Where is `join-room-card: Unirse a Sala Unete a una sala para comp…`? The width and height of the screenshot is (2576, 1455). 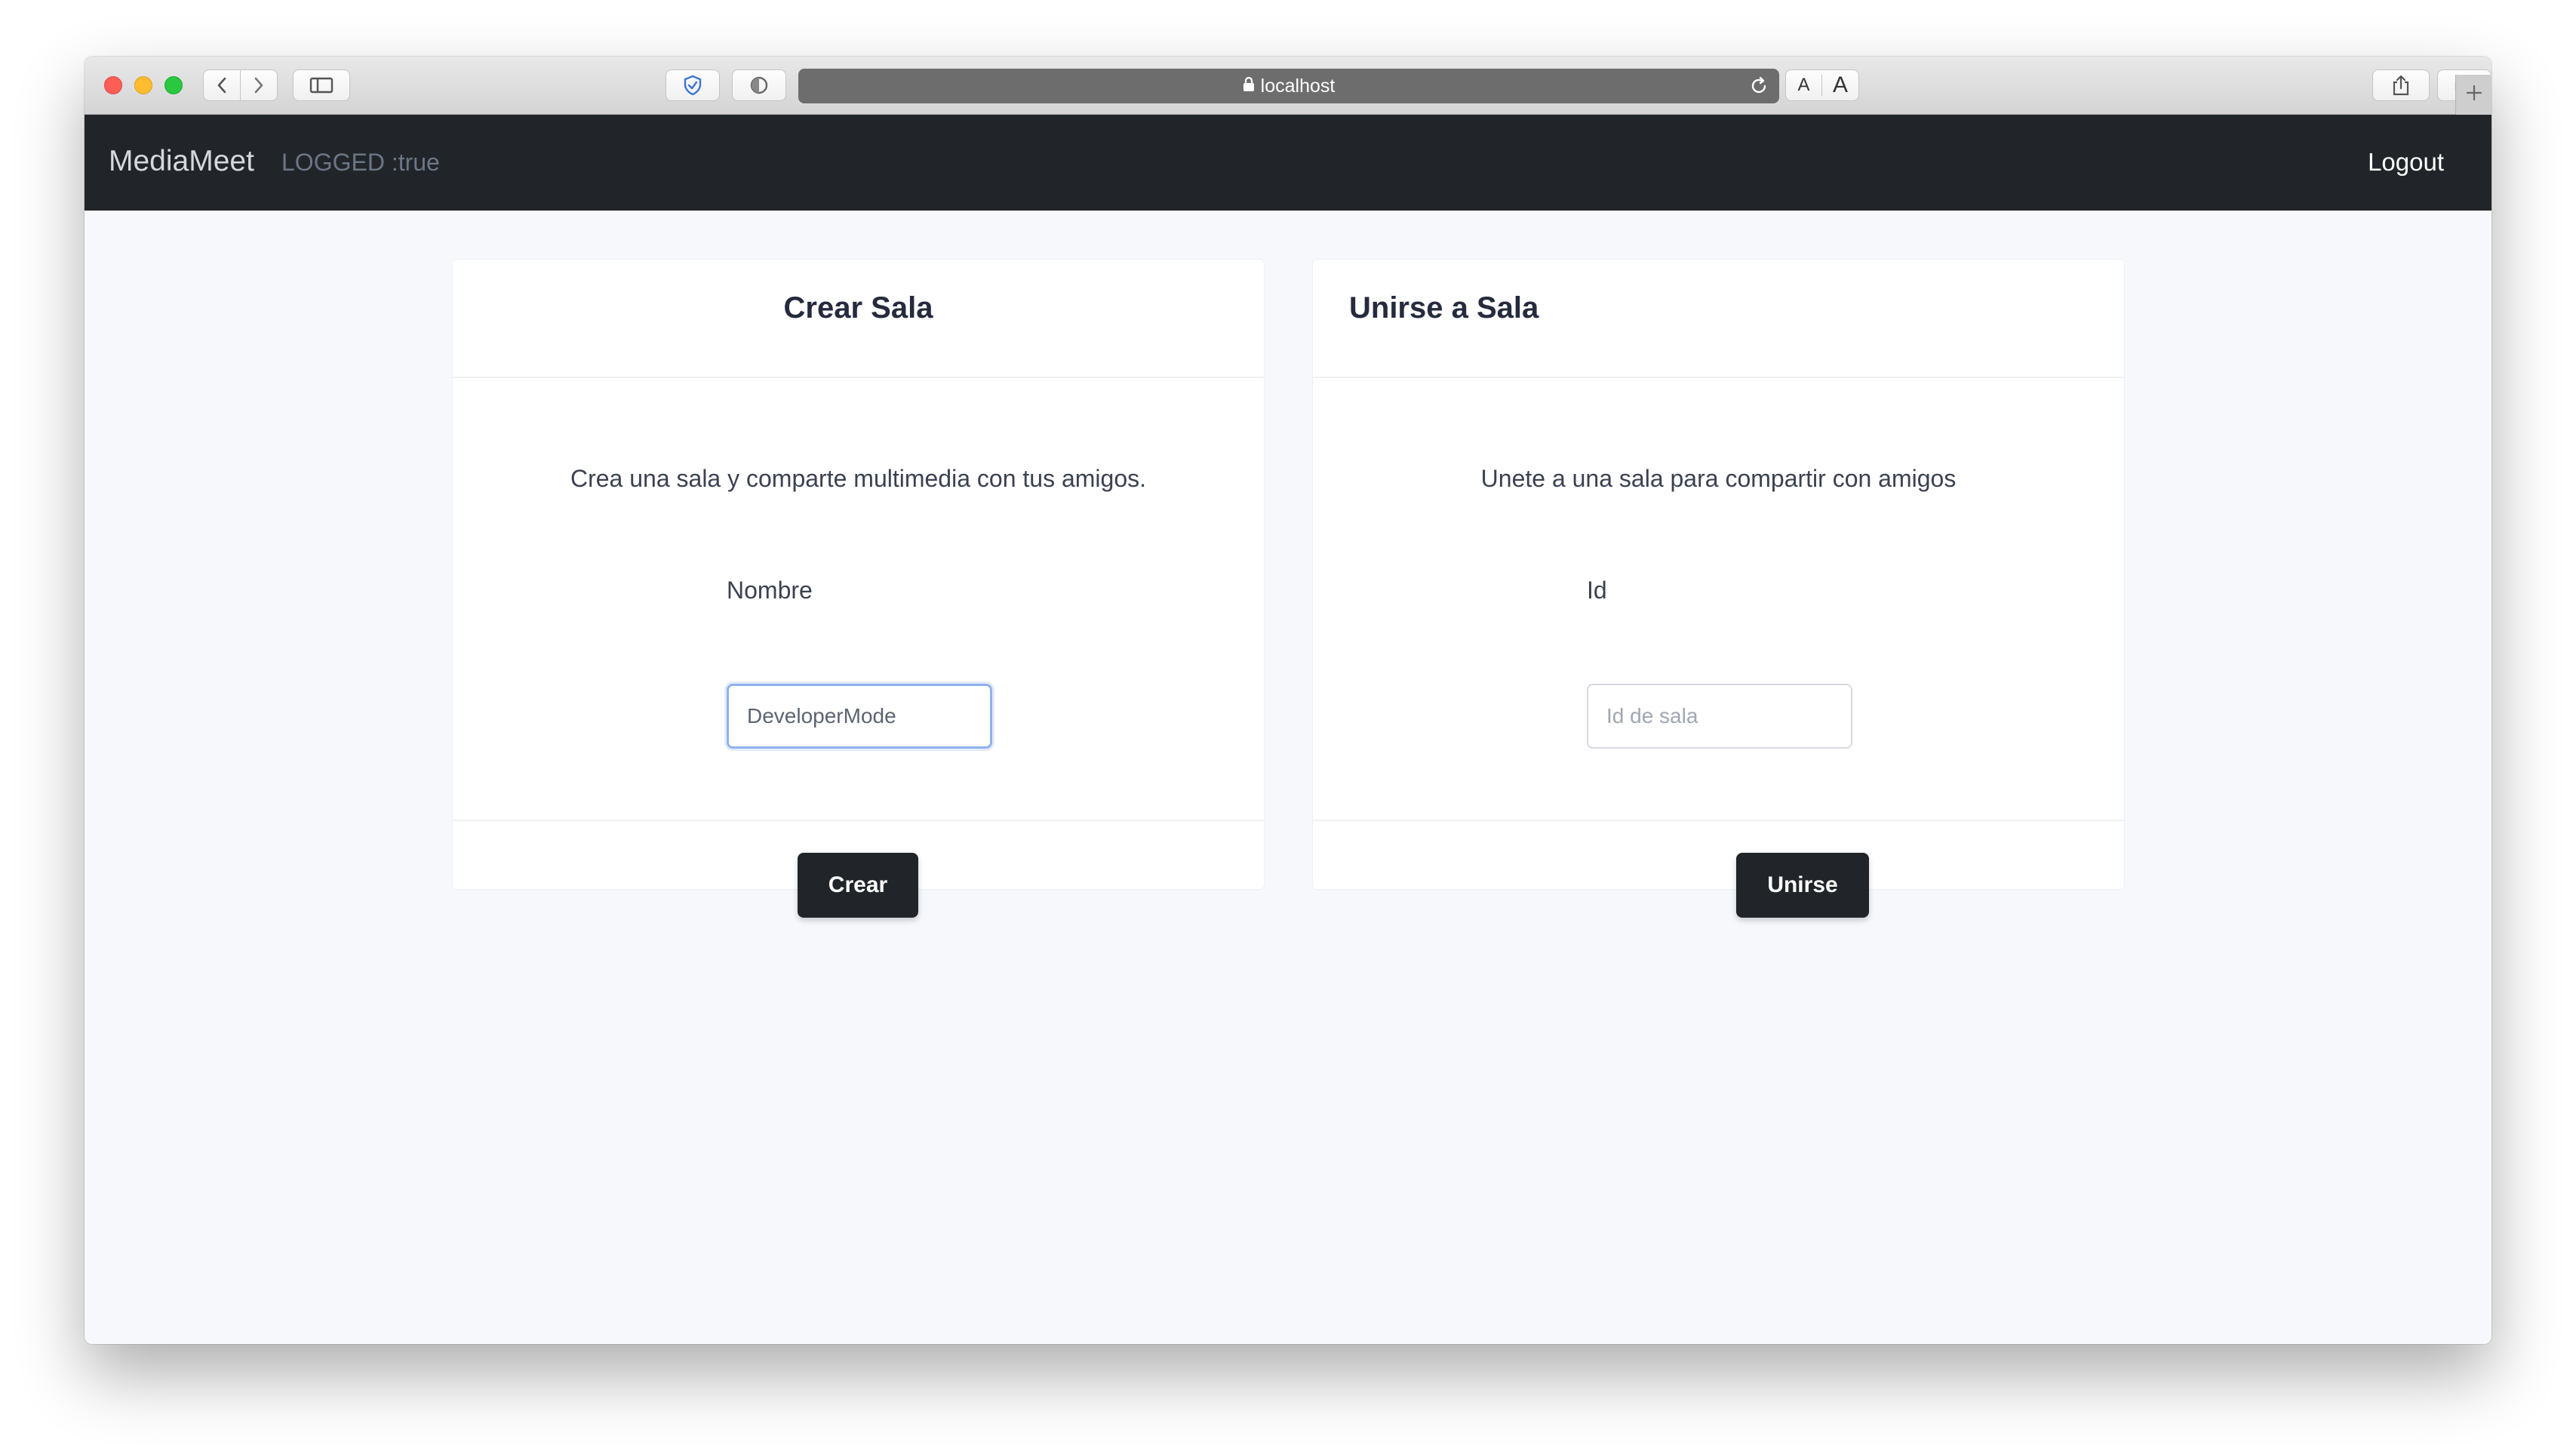
join-room-card: Unirse a Sala Unete a una sala para comp… is located at coordinates (1718, 588).